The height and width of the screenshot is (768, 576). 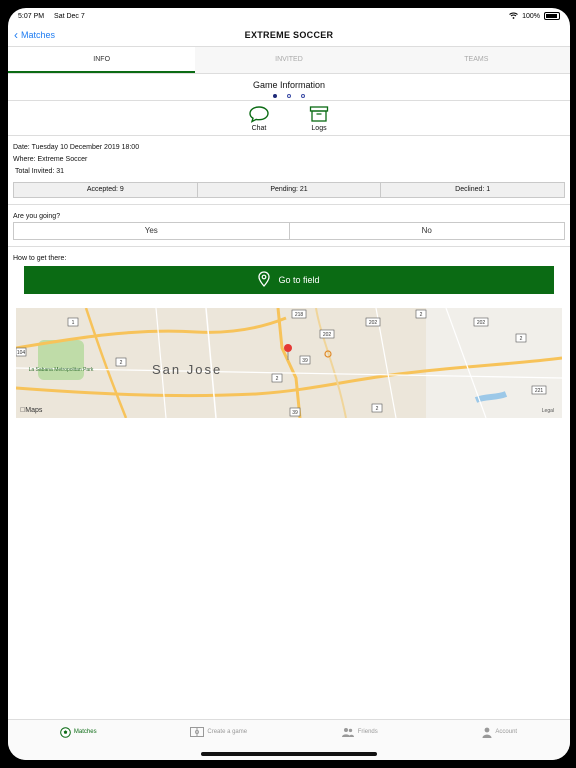 I want to click on date-label: Date:, so click(x=21, y=147).